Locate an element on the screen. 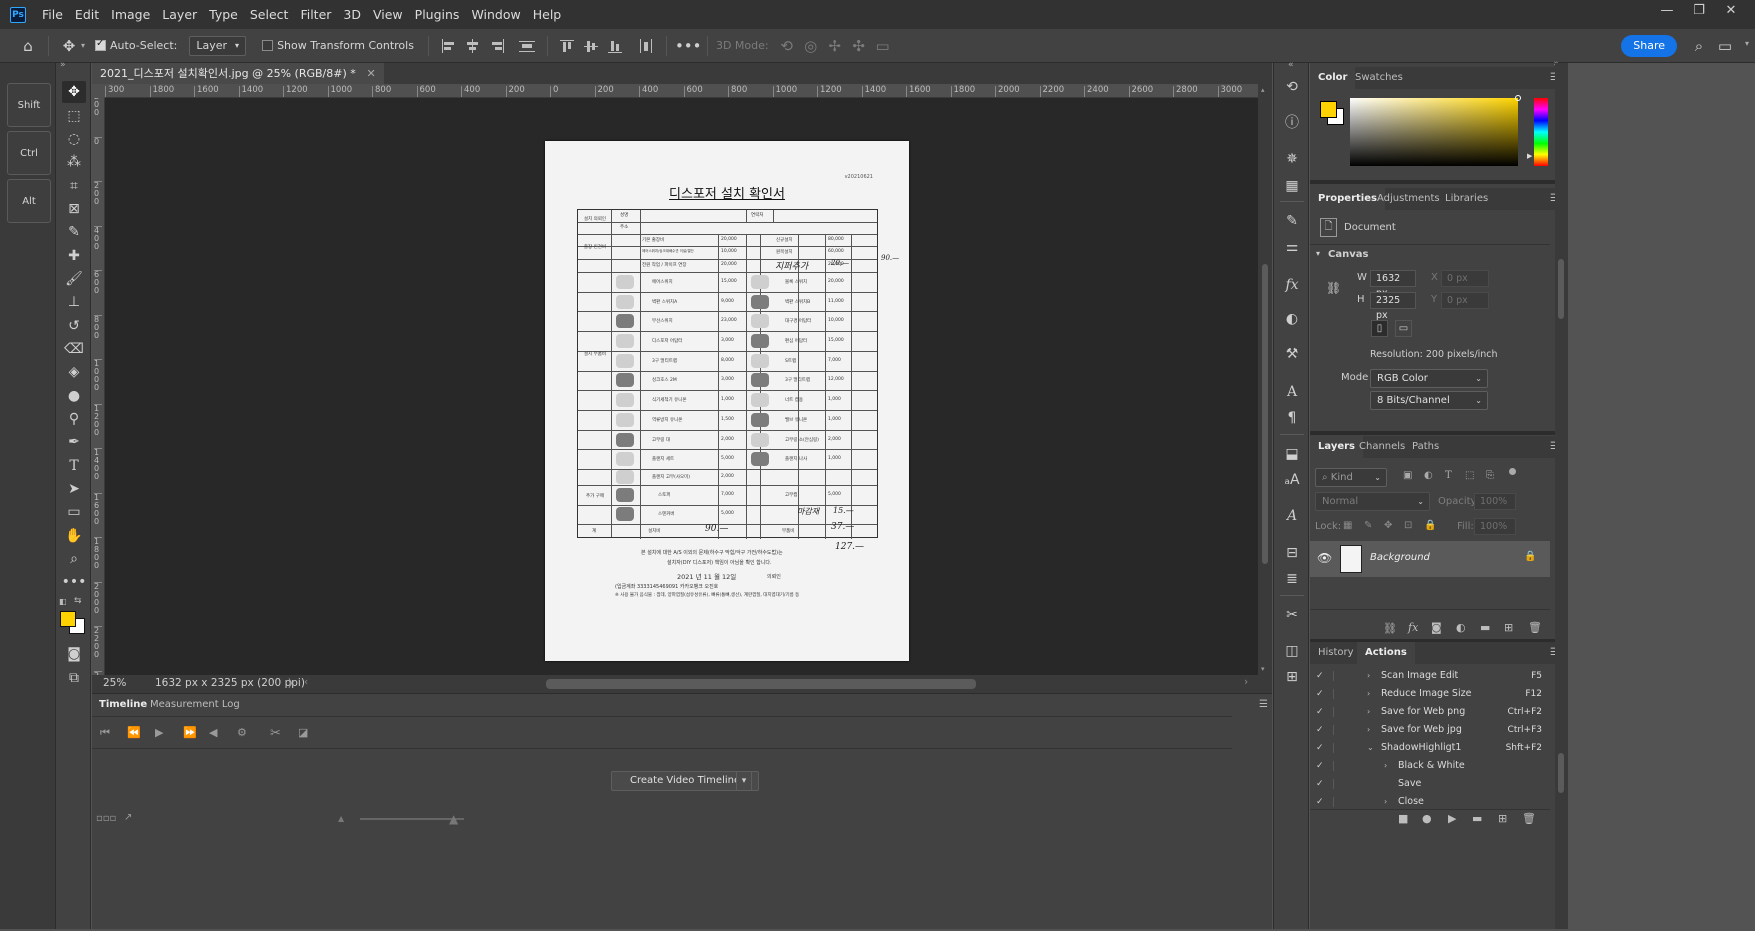  layer-style-fx-icon: fx is located at coordinates (1413, 627).